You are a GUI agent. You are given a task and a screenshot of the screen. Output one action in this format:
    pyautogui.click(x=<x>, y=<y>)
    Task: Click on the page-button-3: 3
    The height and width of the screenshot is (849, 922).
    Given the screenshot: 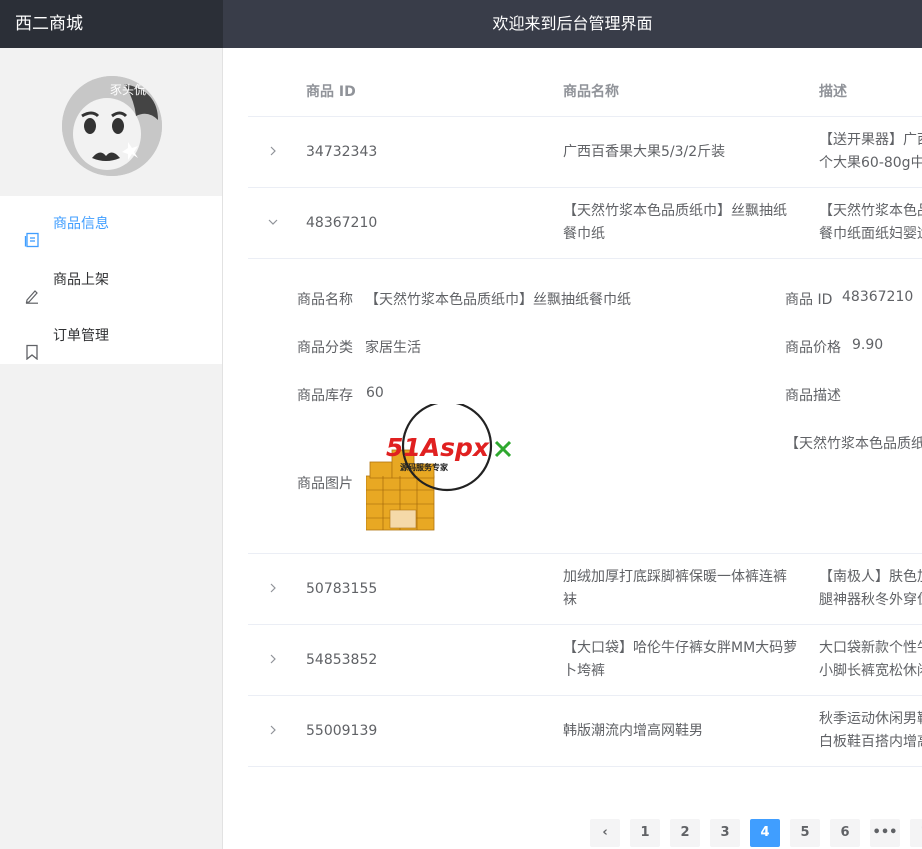 What is the action you would take?
    pyautogui.click(x=725, y=833)
    